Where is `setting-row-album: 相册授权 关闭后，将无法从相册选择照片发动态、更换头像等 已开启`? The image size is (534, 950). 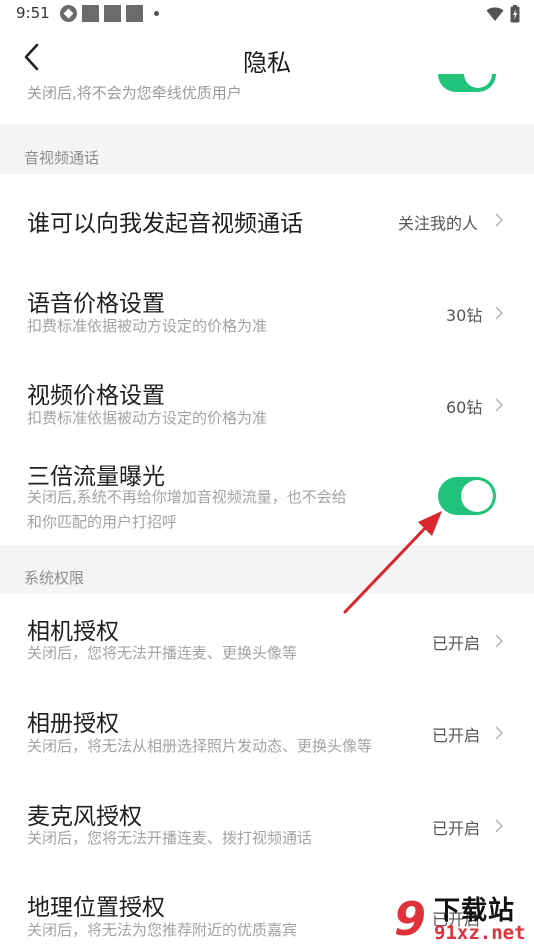 setting-row-album: 相册授权 关闭后，将无法从相册选择照片发动态、更换头像等 已开启 is located at coordinates (267, 732).